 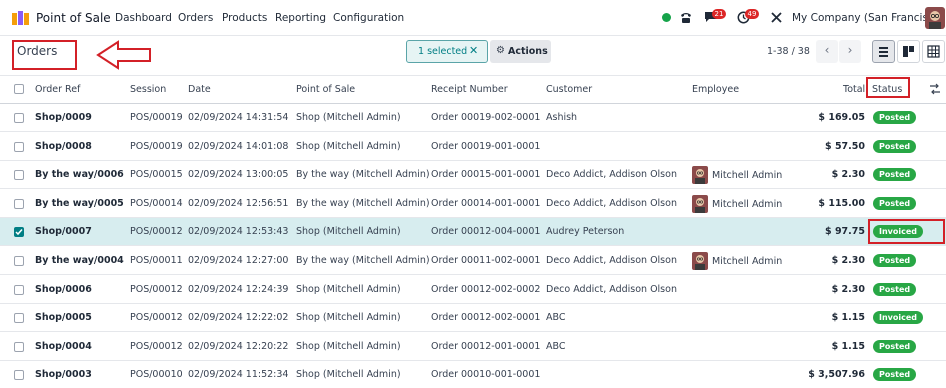 I want to click on list-view-icon, so click(x=883, y=51).